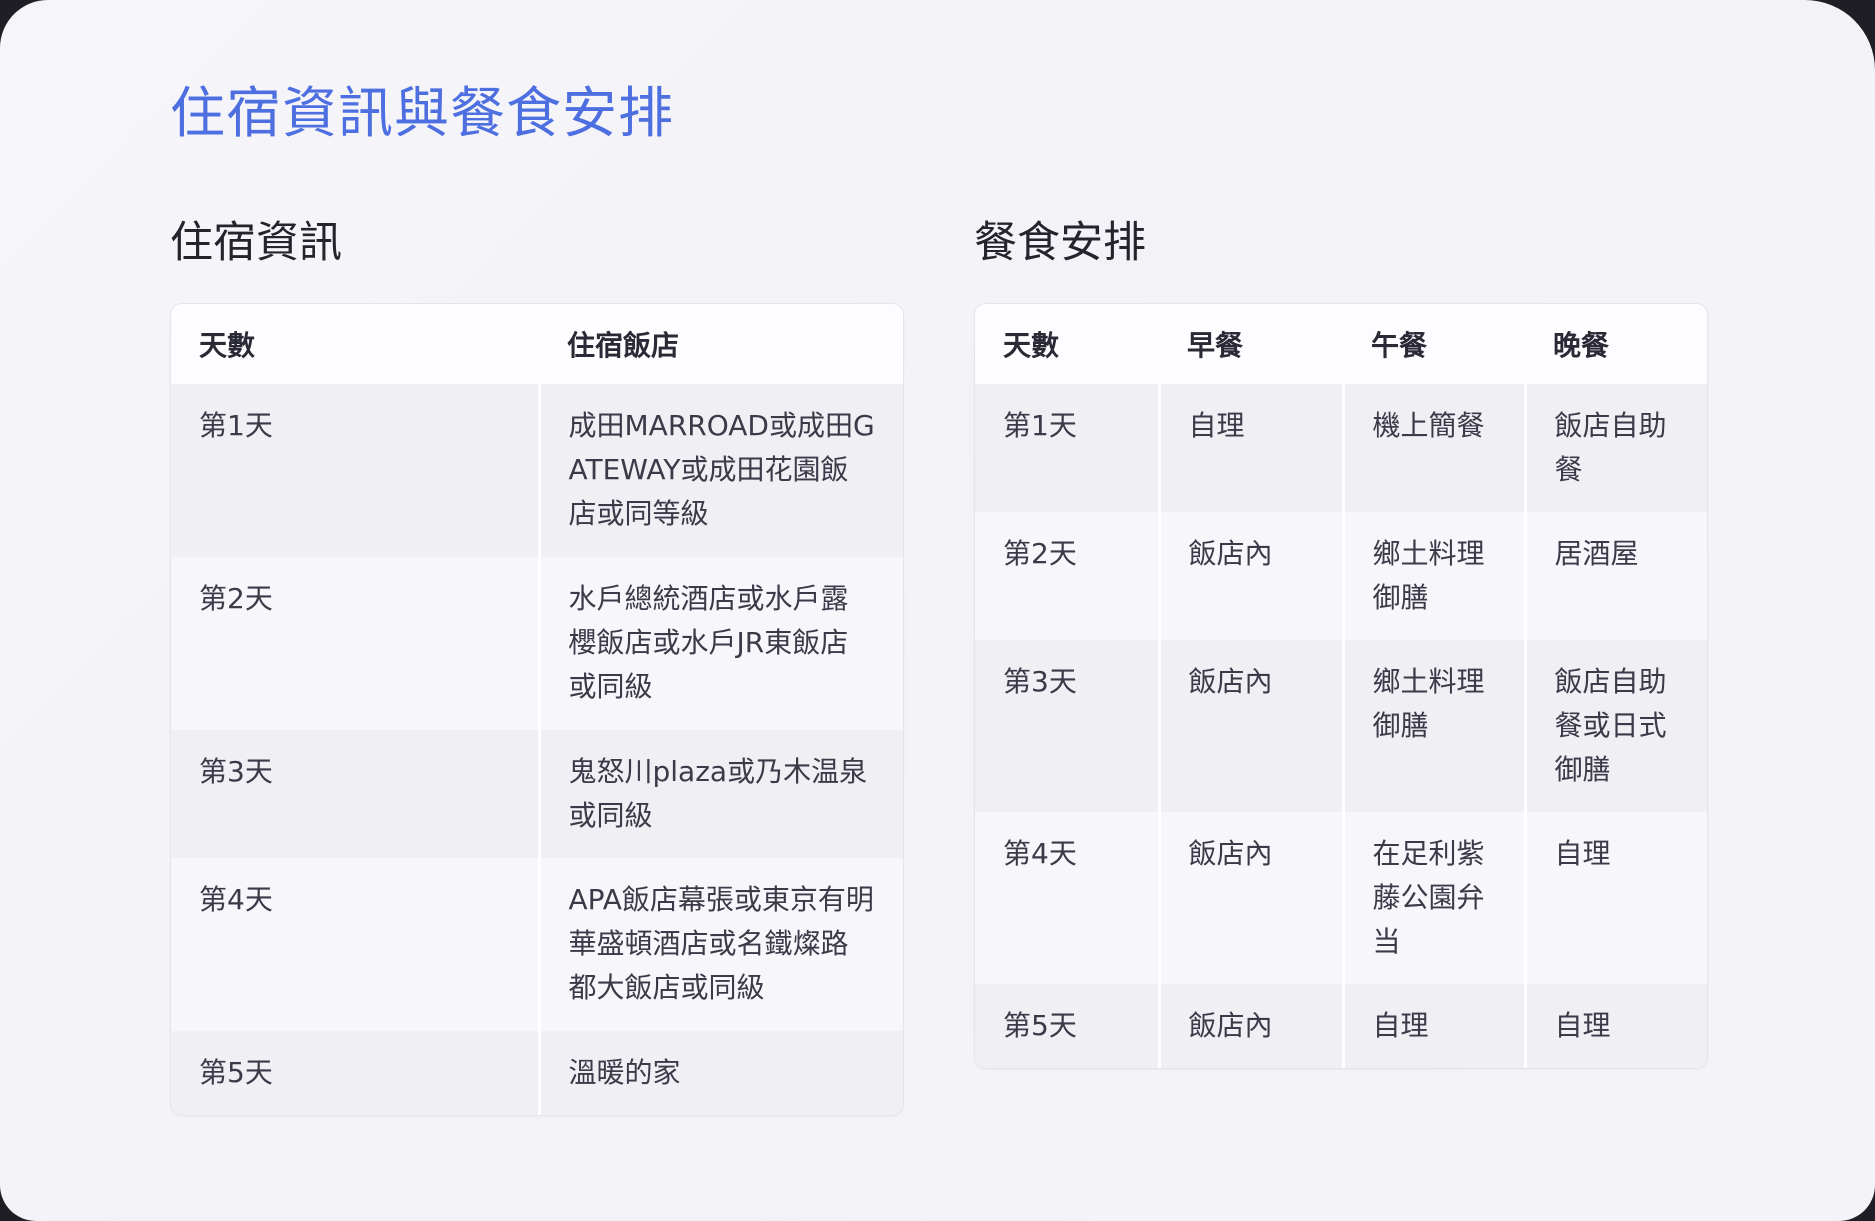 The image size is (1875, 1221). I want to click on hotel-cell: 溫暖的家, so click(720, 1073).